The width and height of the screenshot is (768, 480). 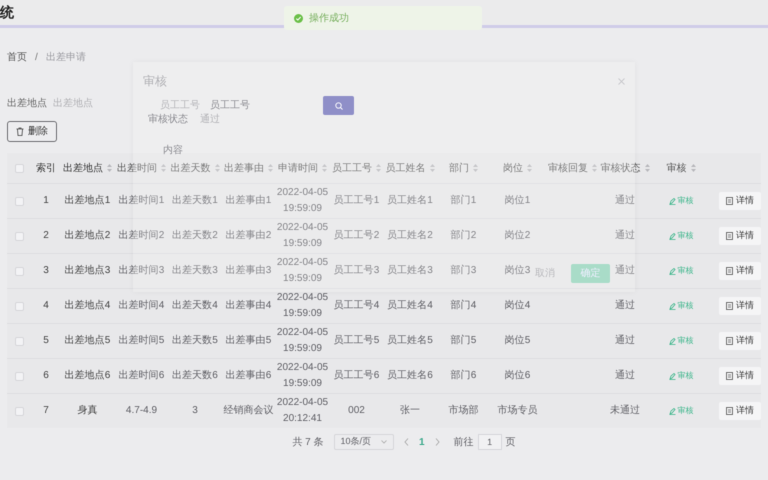 I want to click on total-count: 共 7 条, so click(x=308, y=443).